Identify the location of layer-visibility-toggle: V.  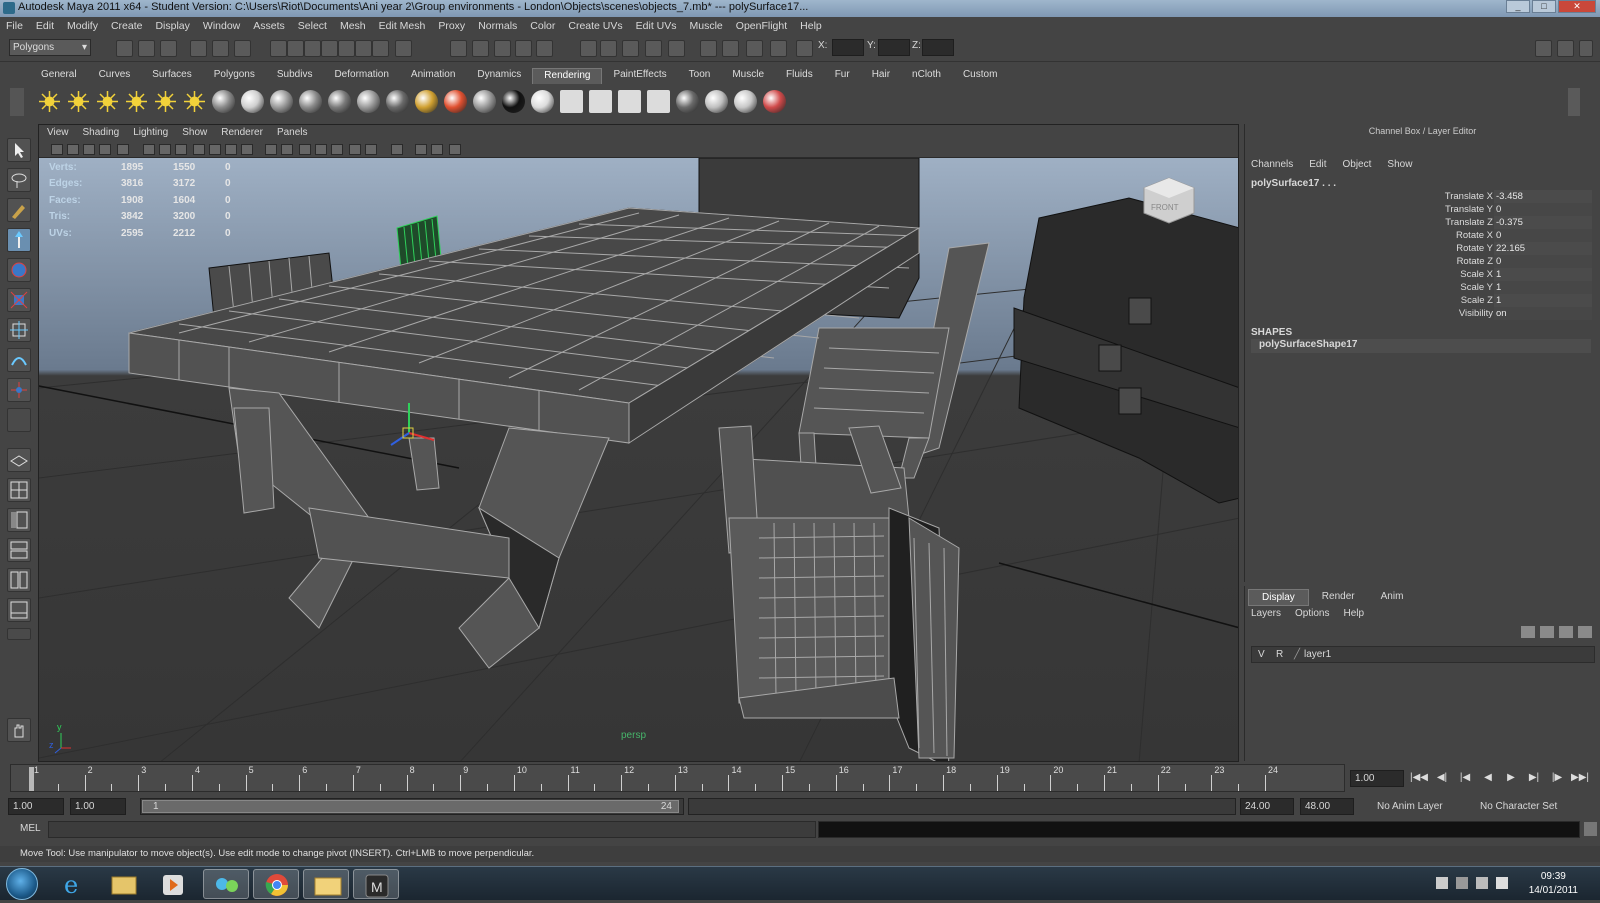
(1261, 654).